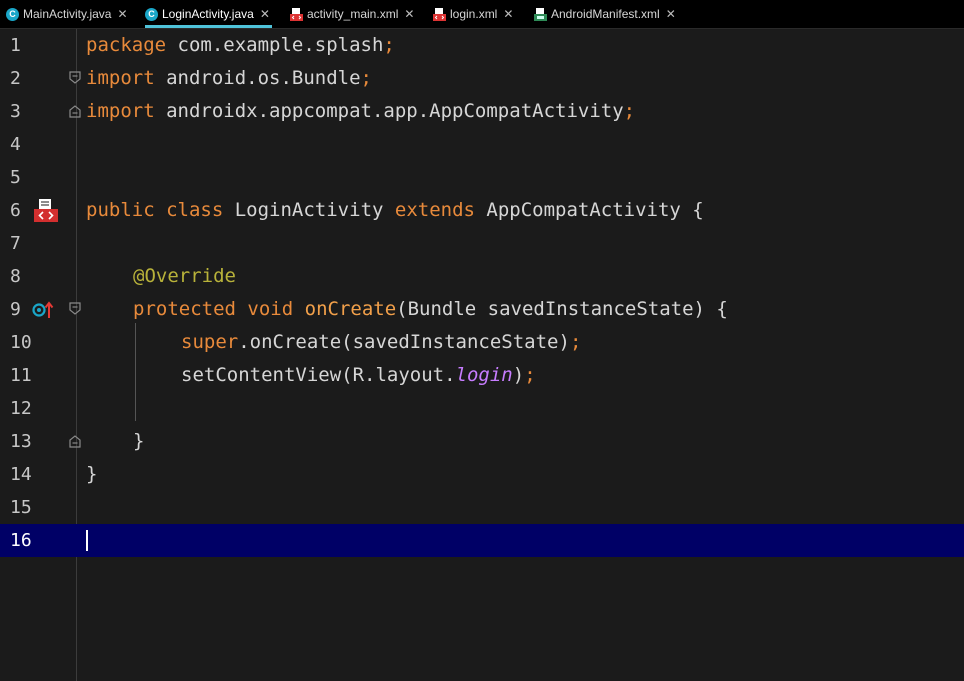 The image size is (964, 681). What do you see at coordinates (482, 243) in the screenshot?
I see `code-line-7: 7` at bounding box center [482, 243].